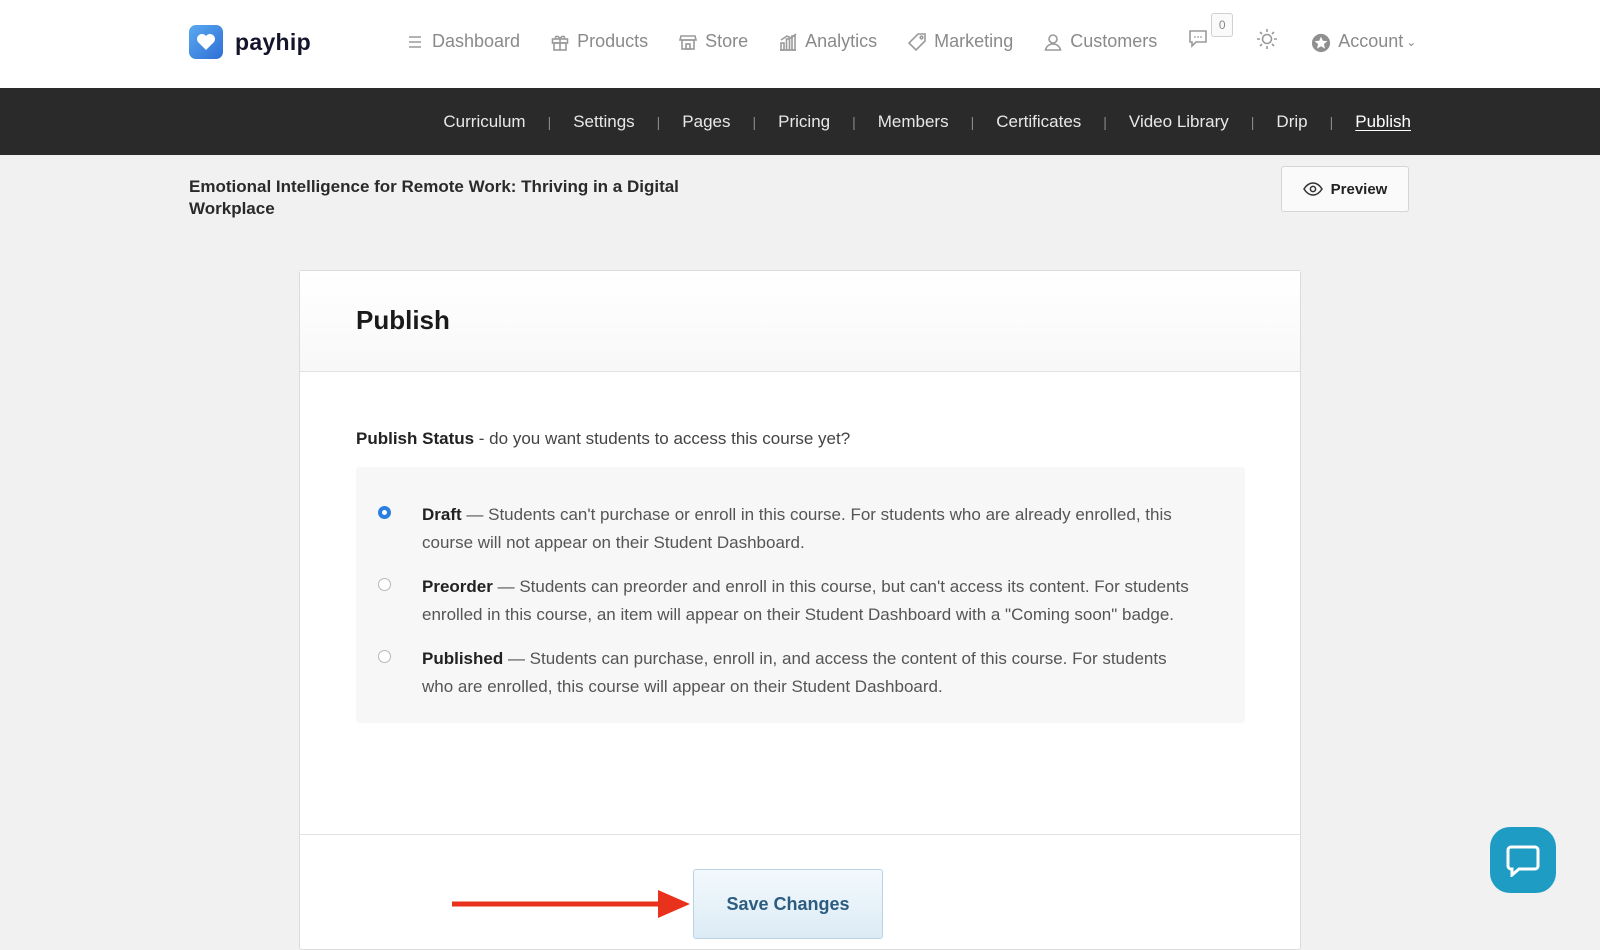  What do you see at coordinates (560, 42) in the screenshot?
I see `gift-icon` at bounding box center [560, 42].